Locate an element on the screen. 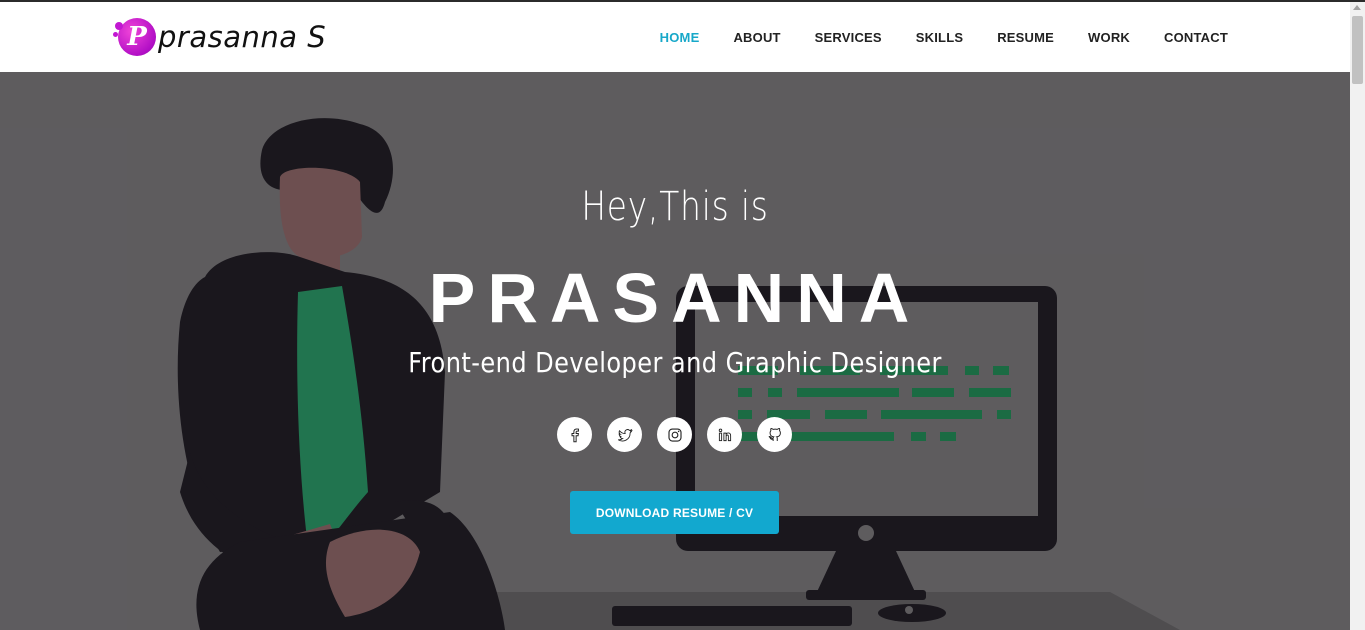  instagram-link is located at coordinates (674, 434).